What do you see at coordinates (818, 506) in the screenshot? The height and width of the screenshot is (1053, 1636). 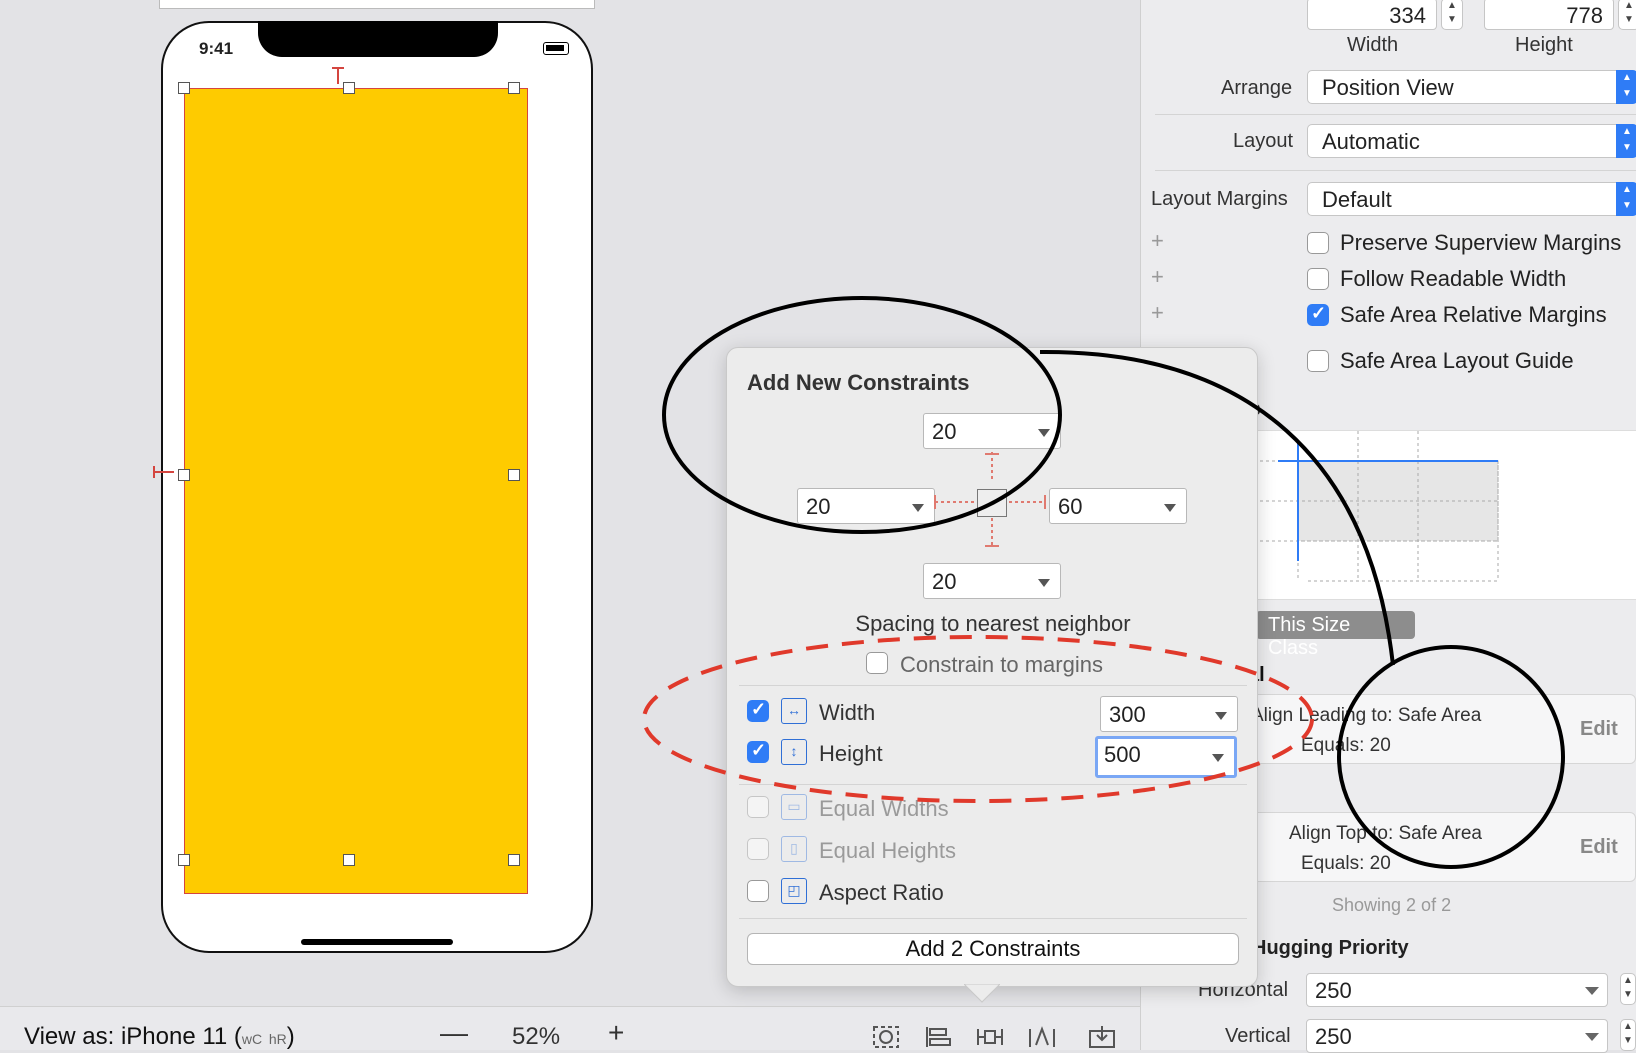 I see `leading-spacing-value: 20` at bounding box center [818, 506].